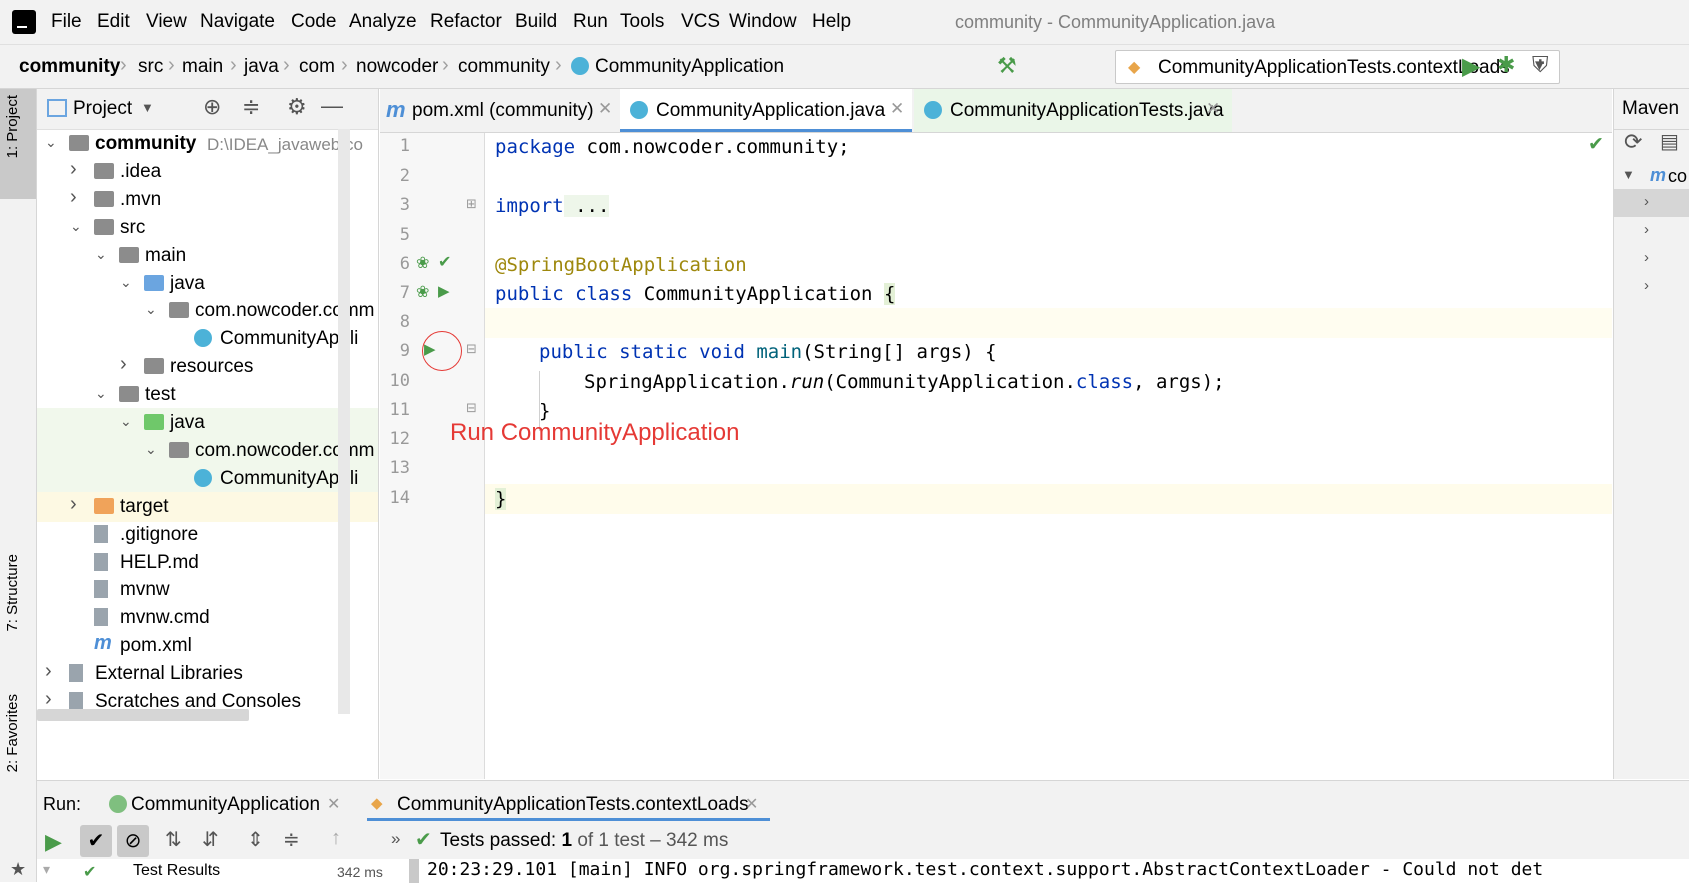 This screenshot has height=883, width=1689. I want to click on inspection-ok-check-icon: ✔, so click(1596, 144).